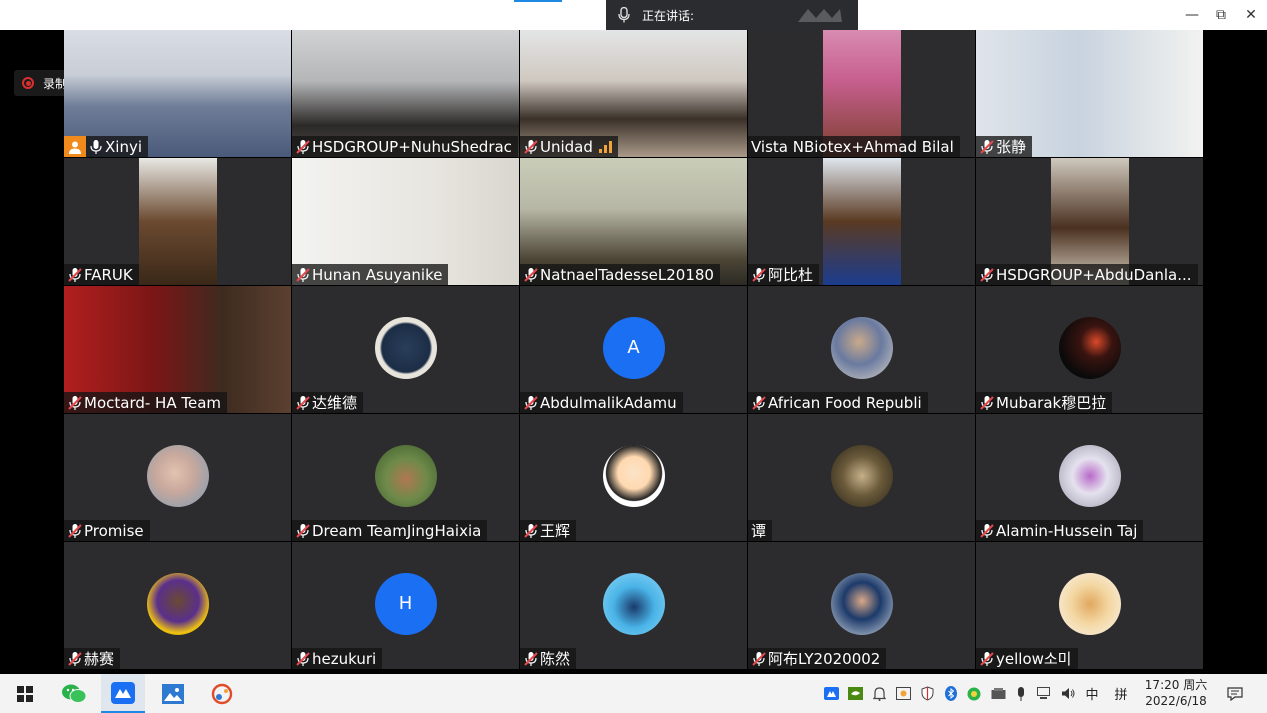  Describe the element at coordinates (974, 693) in the screenshot. I see `sync-icon` at that location.